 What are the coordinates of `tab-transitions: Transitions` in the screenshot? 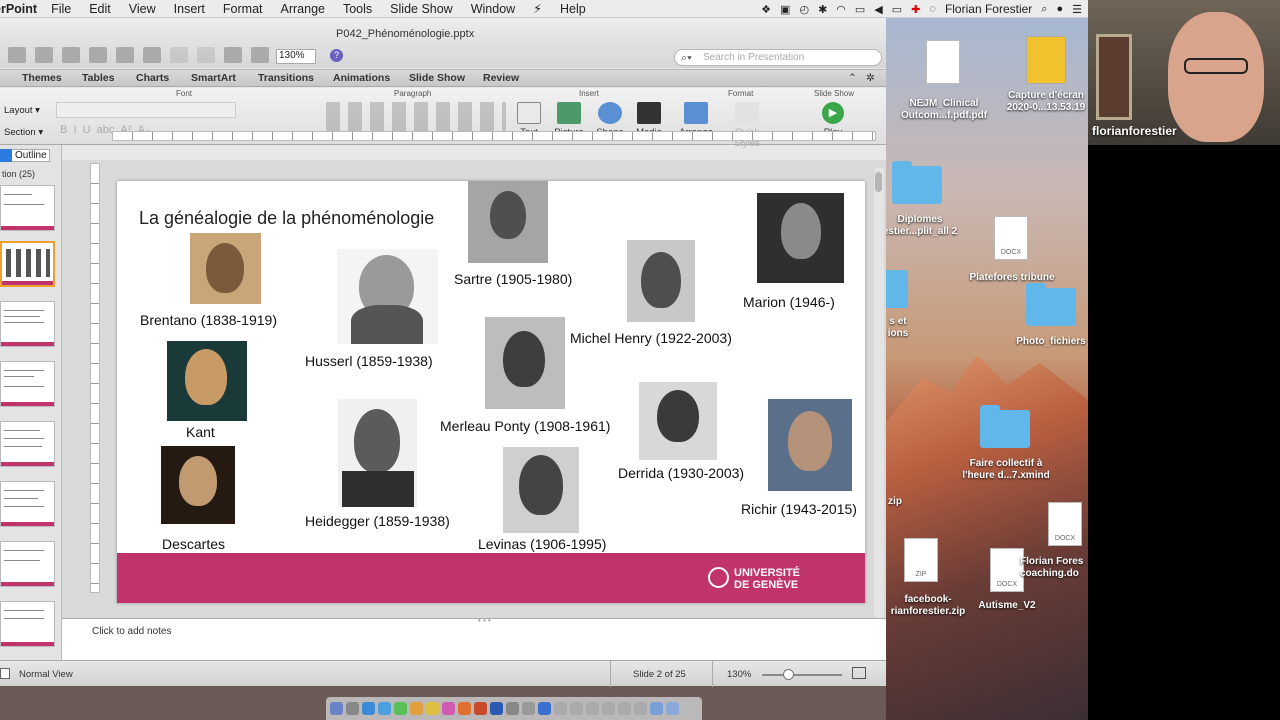 It's located at (286, 78).